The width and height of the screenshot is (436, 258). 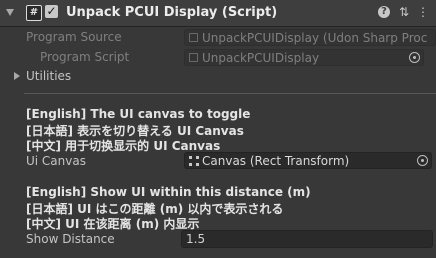 What do you see at coordinates (51, 11) in the screenshot?
I see `enabled-checkbox: ✓` at bounding box center [51, 11].